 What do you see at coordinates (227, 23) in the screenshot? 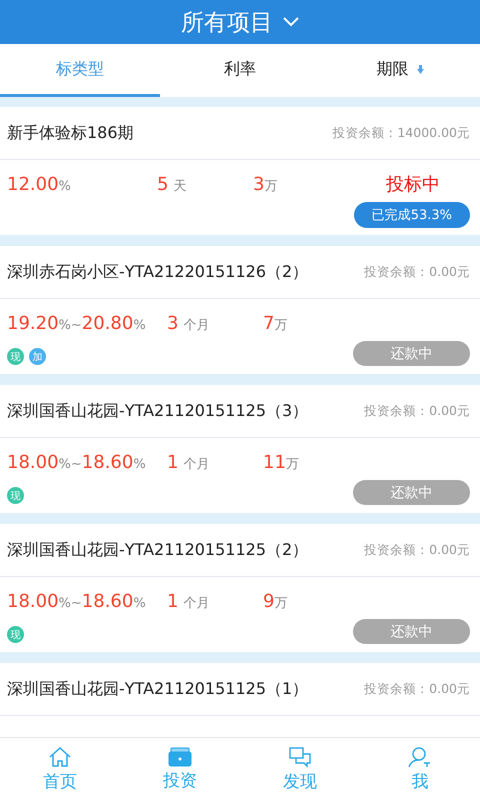
I see `header-title: 所有项目` at bounding box center [227, 23].